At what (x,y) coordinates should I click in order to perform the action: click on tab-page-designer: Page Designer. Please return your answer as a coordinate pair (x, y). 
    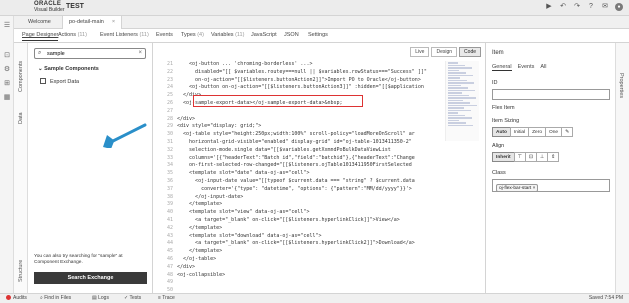
    Looking at the image, I should click on (40, 36).